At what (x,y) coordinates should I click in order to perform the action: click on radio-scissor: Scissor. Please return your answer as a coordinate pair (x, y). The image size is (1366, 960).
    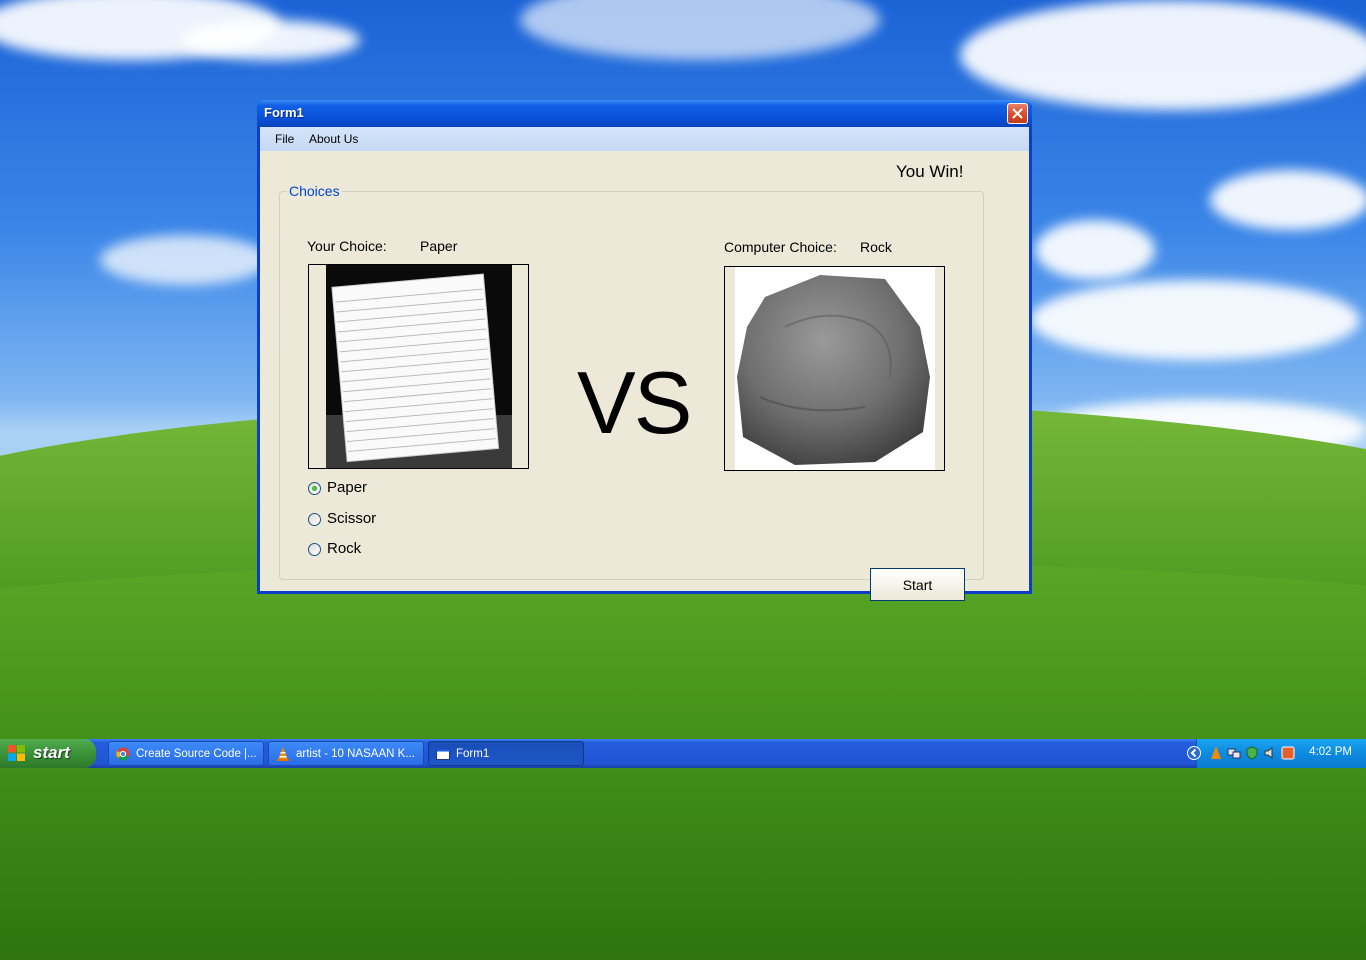
    Looking at the image, I should click on (378, 520).